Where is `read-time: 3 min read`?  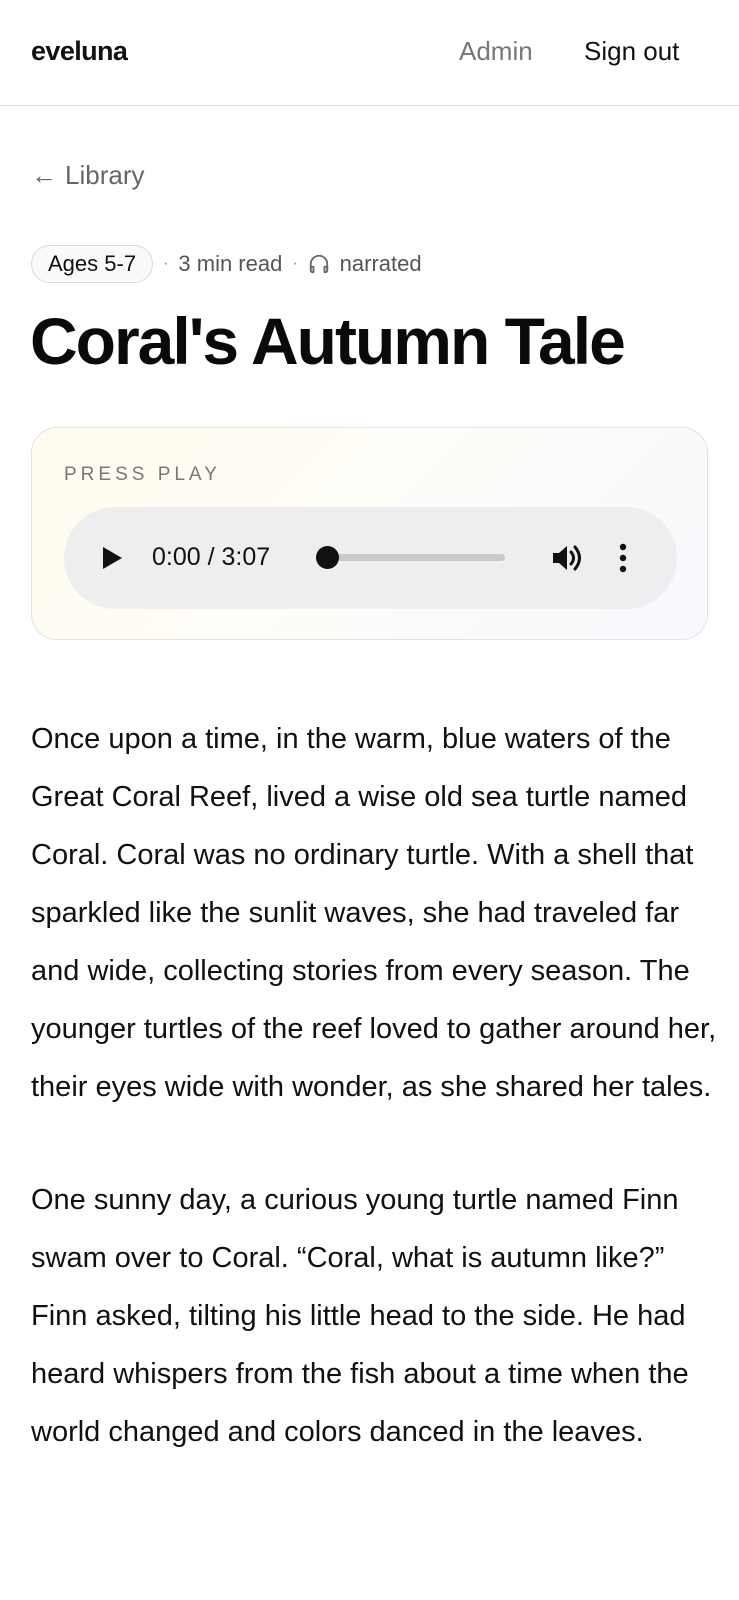
read-time: 3 min read is located at coordinates (230, 263).